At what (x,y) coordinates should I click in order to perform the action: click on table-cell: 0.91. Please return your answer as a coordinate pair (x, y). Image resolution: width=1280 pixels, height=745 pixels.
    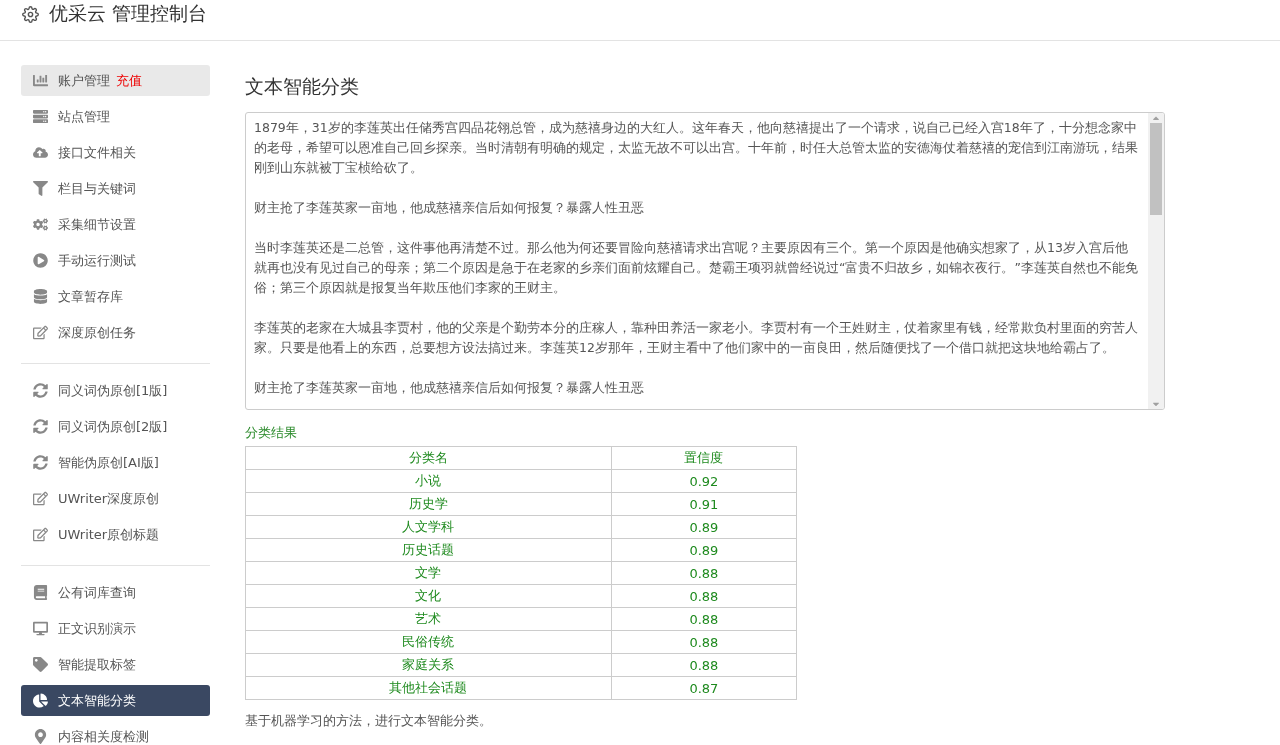
    Looking at the image, I should click on (704, 504).